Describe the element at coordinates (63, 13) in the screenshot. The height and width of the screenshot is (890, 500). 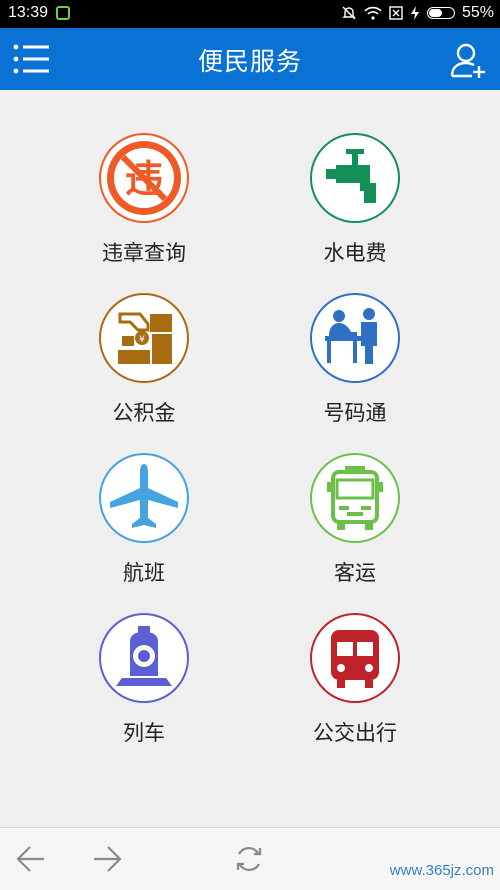
I see `notification-app-icon` at that location.